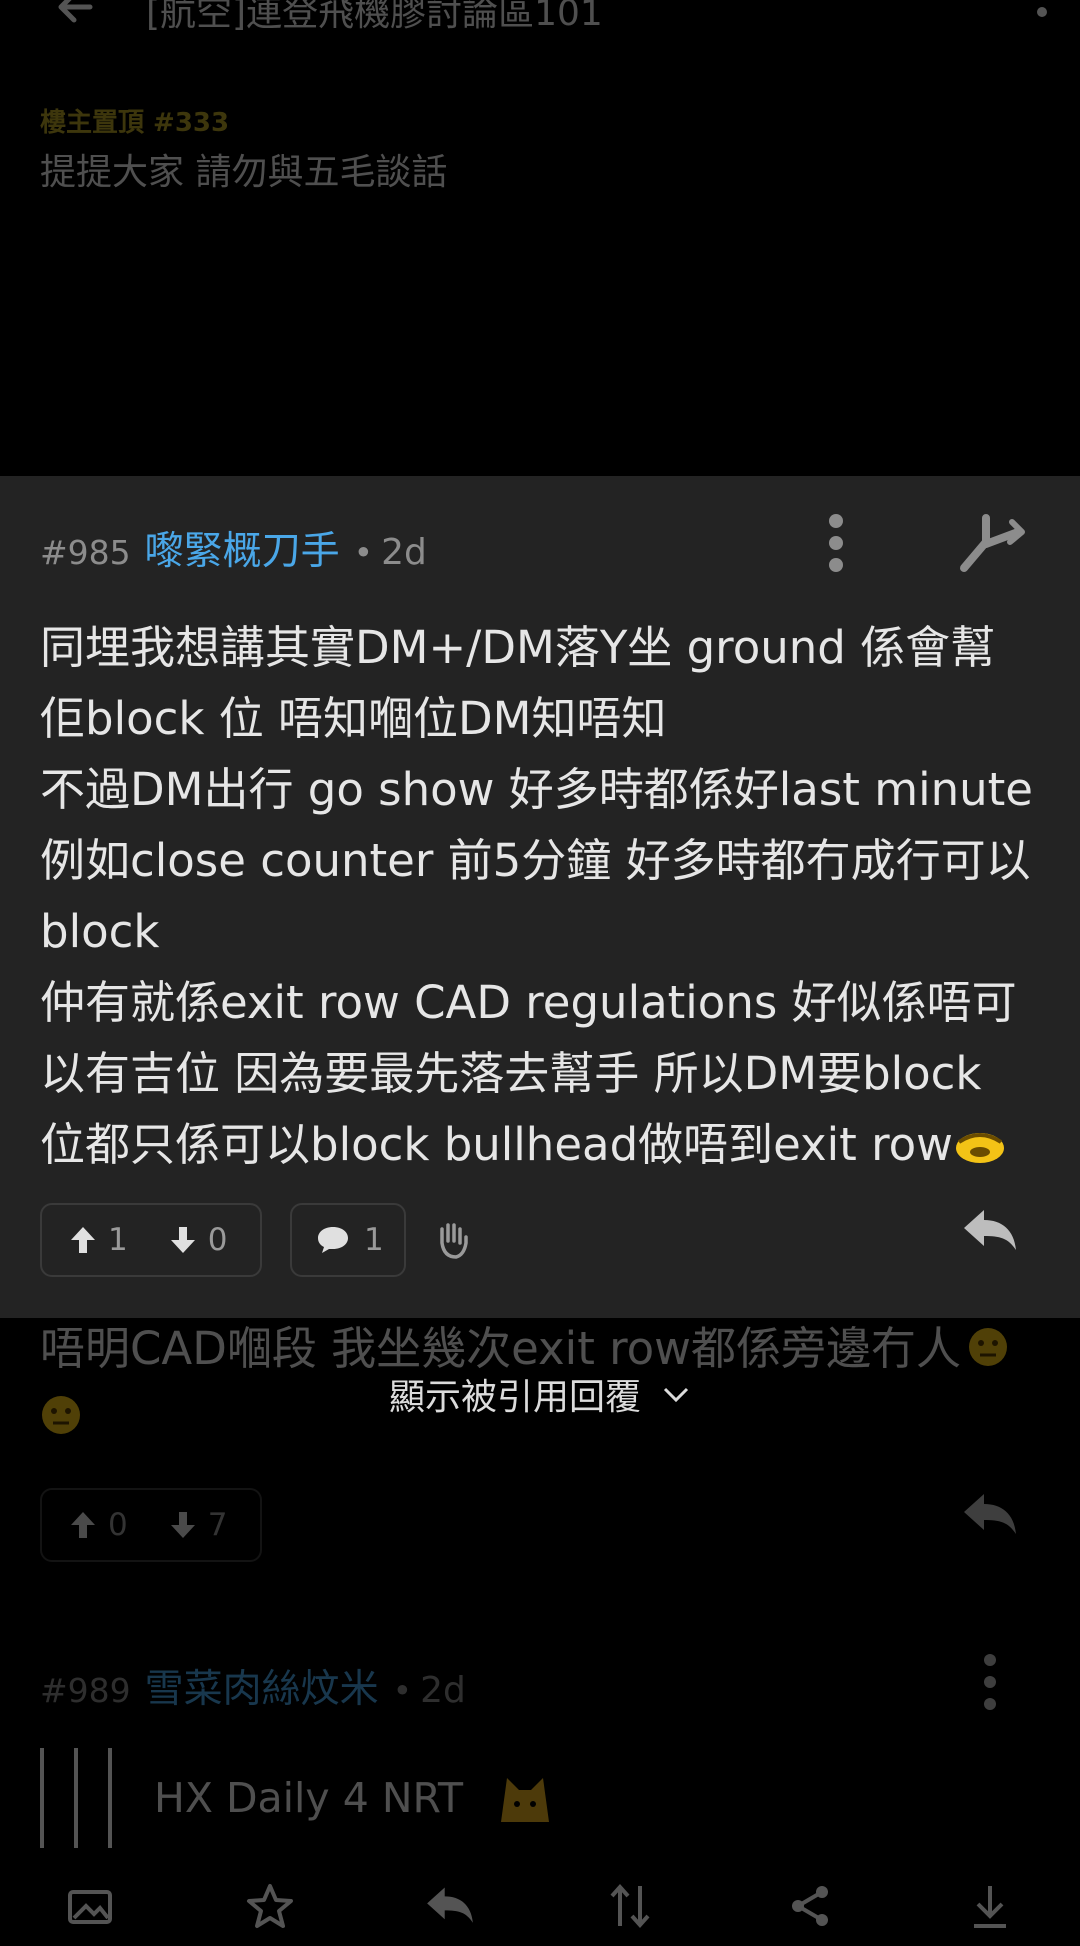 Image resolution: width=1080 pixels, height=1946 pixels. Describe the element at coordinates (535, 860) in the screenshot. I see `post-line: 例如close counter 前5分鐘 好多時都冇成行可以` at that location.